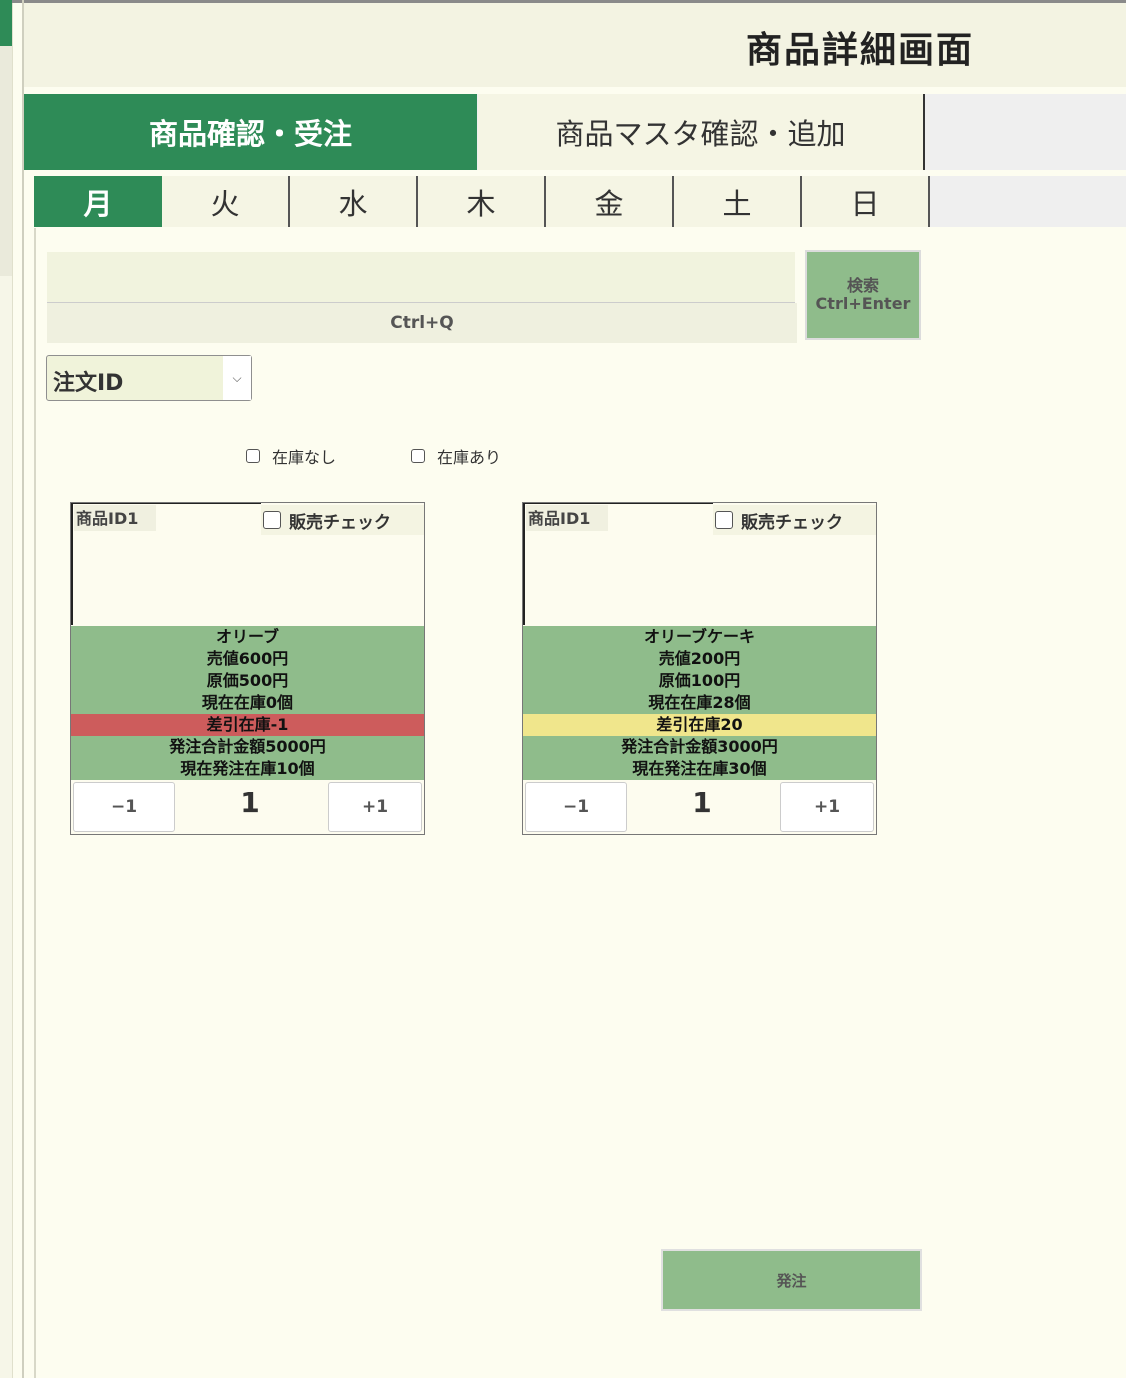 The image size is (1126, 1378). I want to click on tab-product-order: 商品確認・受注, so click(250, 132).